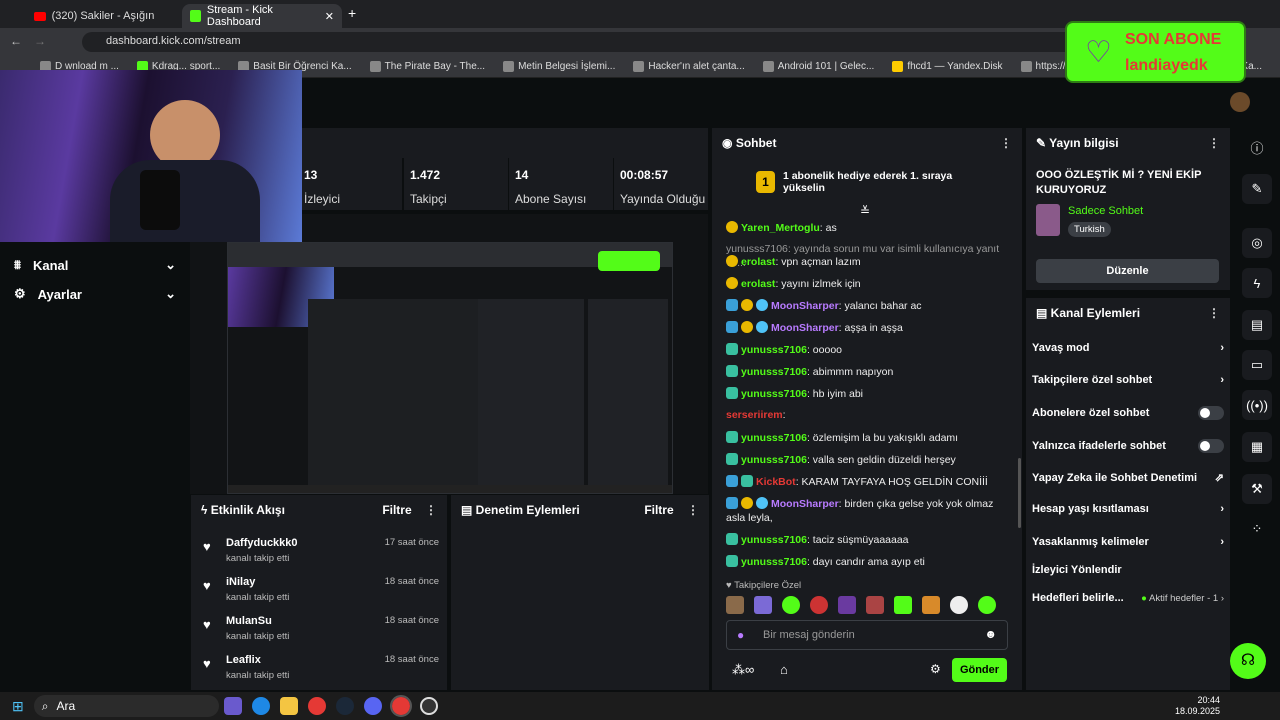 This screenshot has height=720, width=1280. Describe the element at coordinates (776, 482) in the screenshot. I see `chat-username: KickBot` at that location.